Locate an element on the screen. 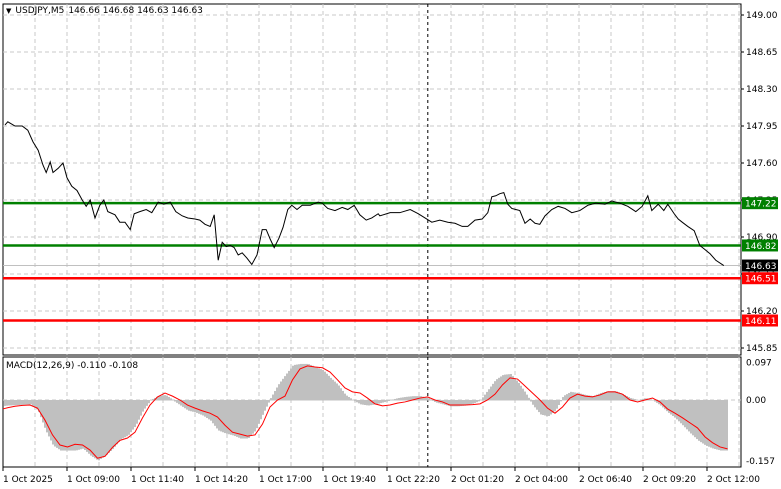 This screenshot has height=489, width=781. triangle-down-icon: ▼ is located at coordinates (8, 11).